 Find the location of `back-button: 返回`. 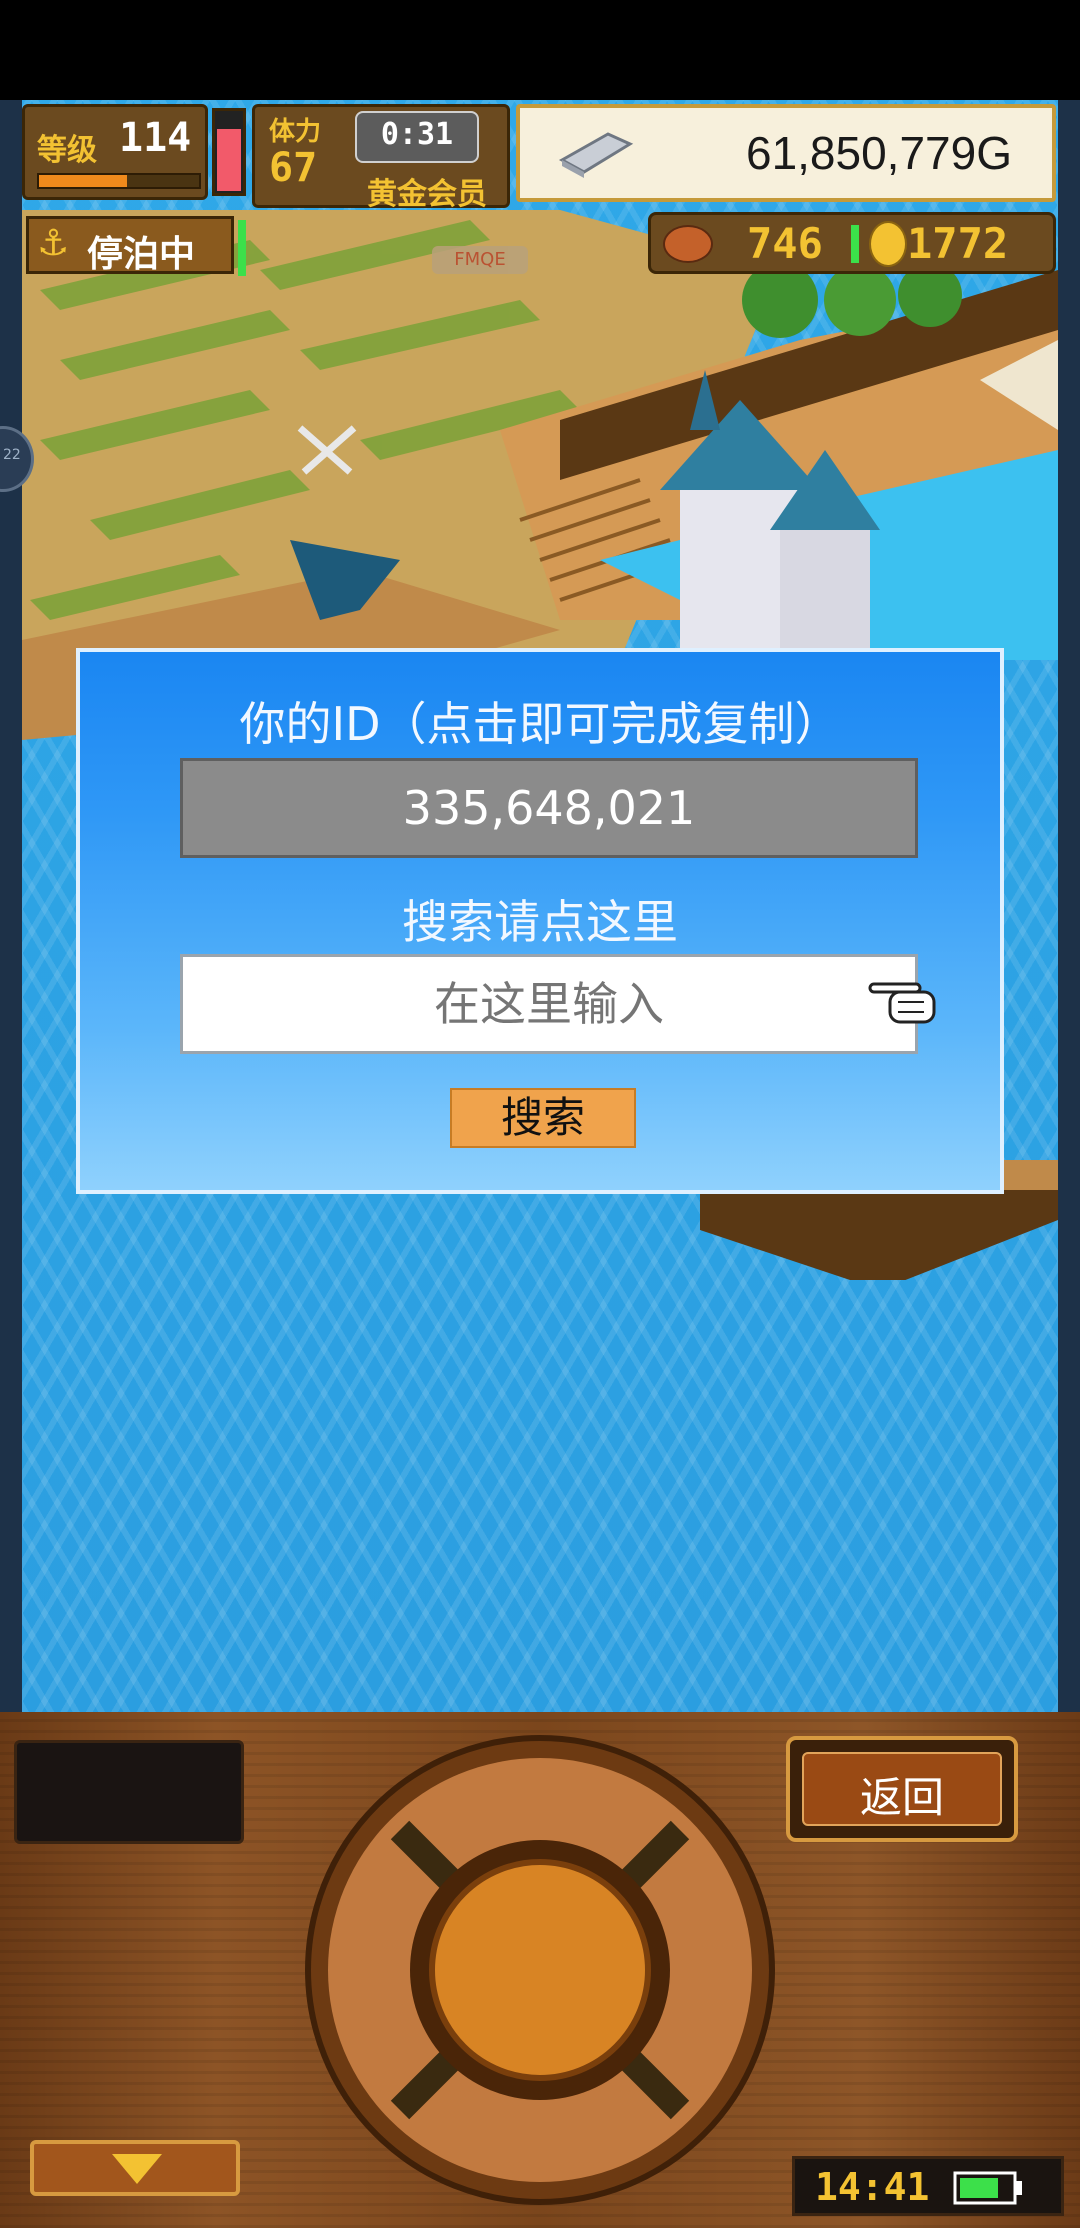

back-button: 返回 is located at coordinates (902, 1789).